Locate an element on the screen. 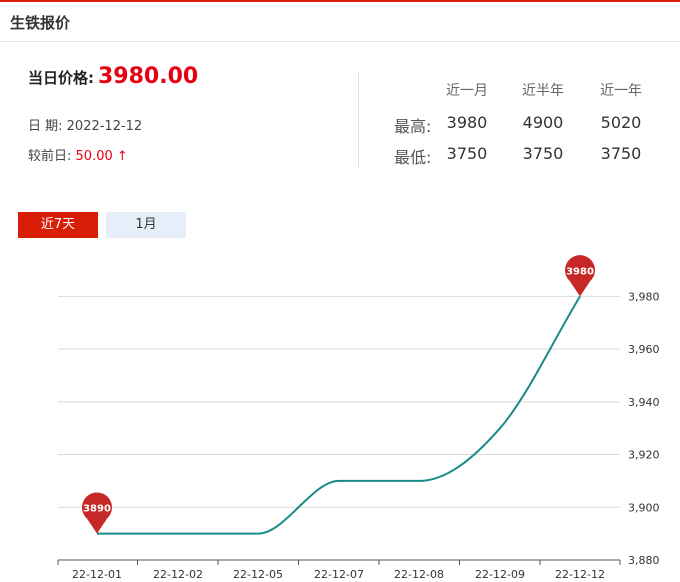 This screenshot has width=680, height=582. y-tick-label: 3,900 is located at coordinates (644, 507).